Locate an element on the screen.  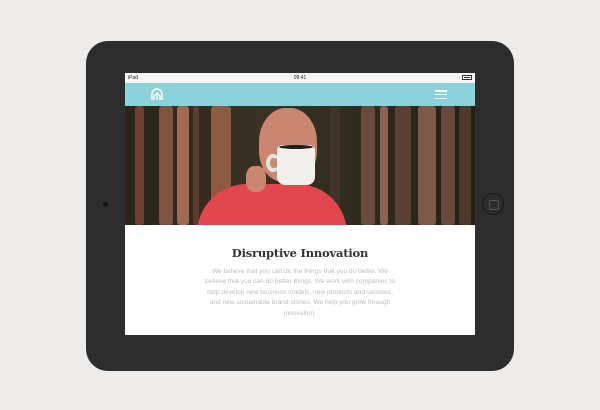
status-time: 09:41 is located at coordinates (300, 78).